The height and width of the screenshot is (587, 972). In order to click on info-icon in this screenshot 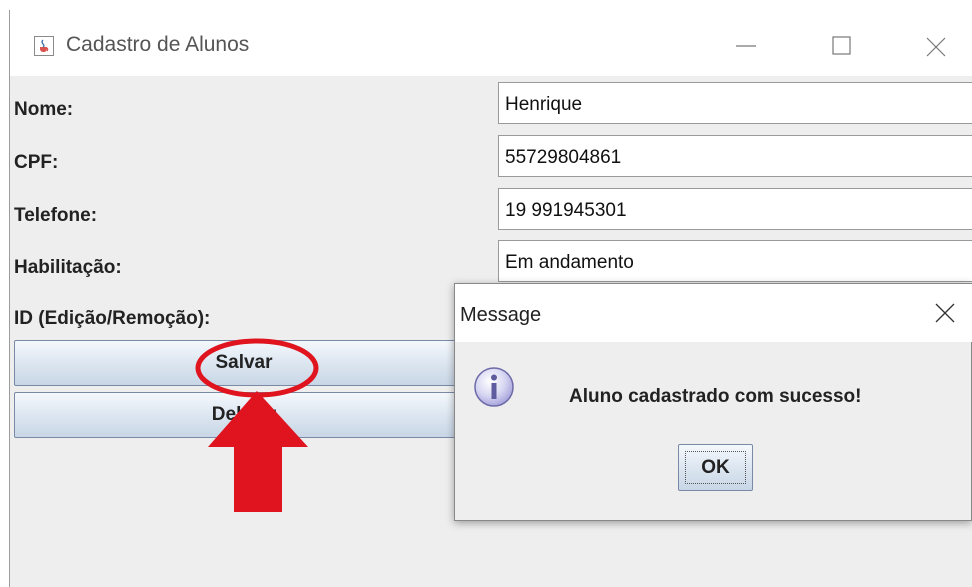, I will do `click(494, 387)`.